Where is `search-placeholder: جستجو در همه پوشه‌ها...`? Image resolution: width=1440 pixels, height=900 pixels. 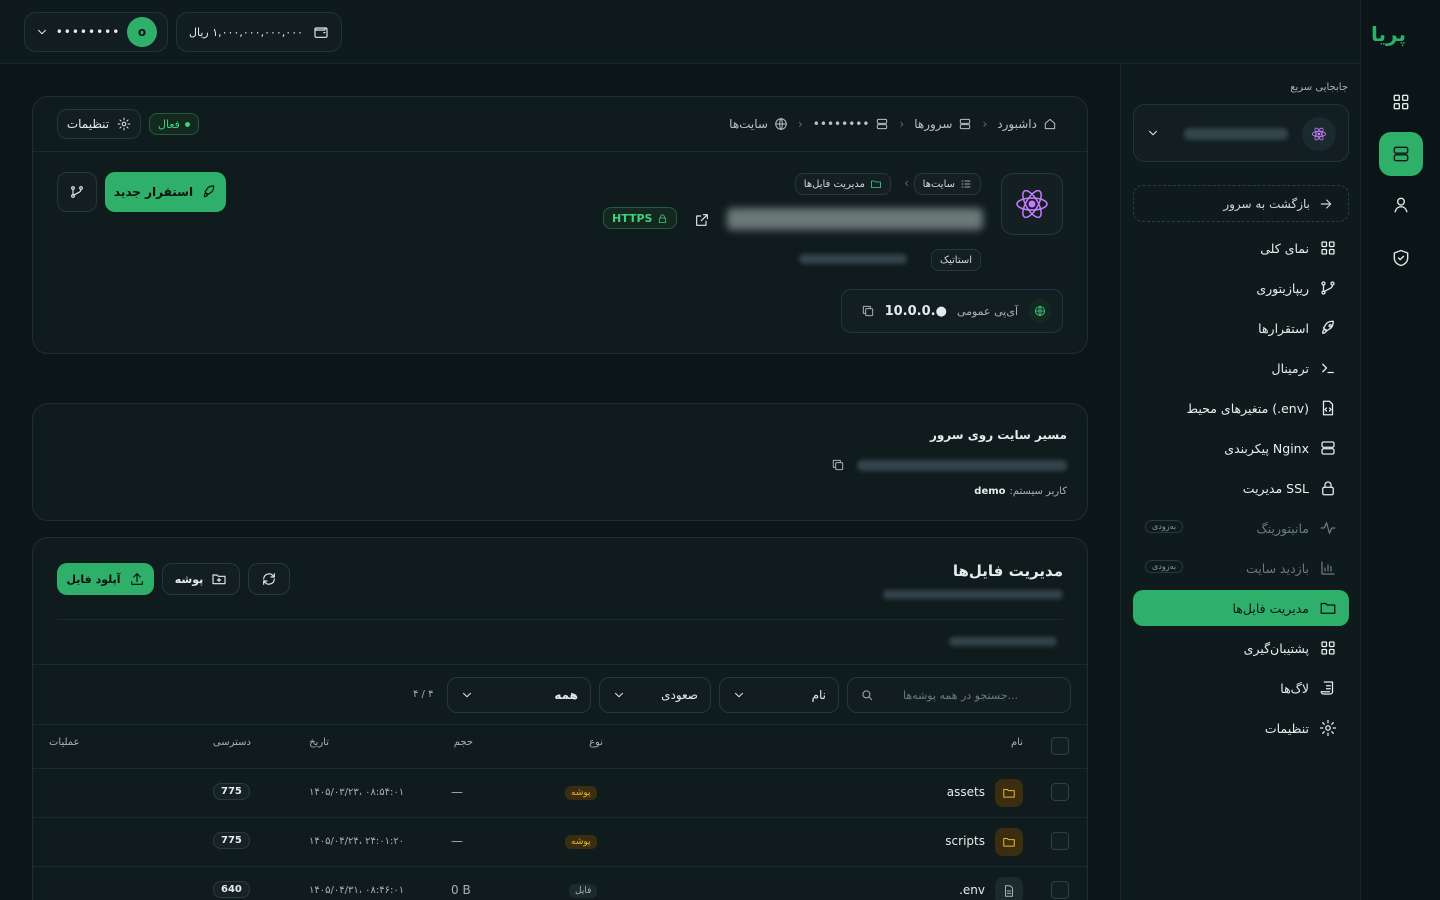
search-placeholder: جستجو در همه پوشه‌ها... is located at coordinates (960, 695).